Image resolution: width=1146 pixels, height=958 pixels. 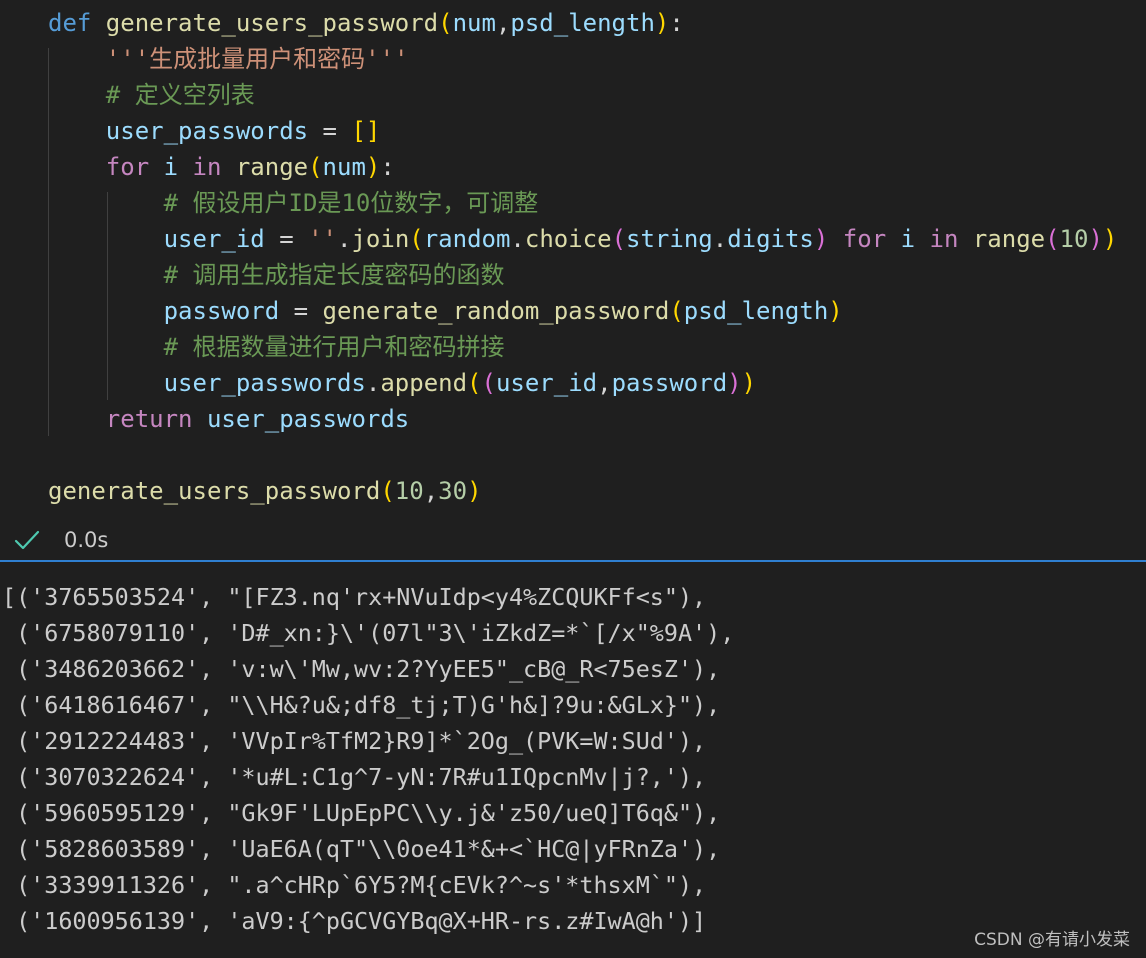 What do you see at coordinates (467, 239) in the screenshot?
I see `code-token: random` at bounding box center [467, 239].